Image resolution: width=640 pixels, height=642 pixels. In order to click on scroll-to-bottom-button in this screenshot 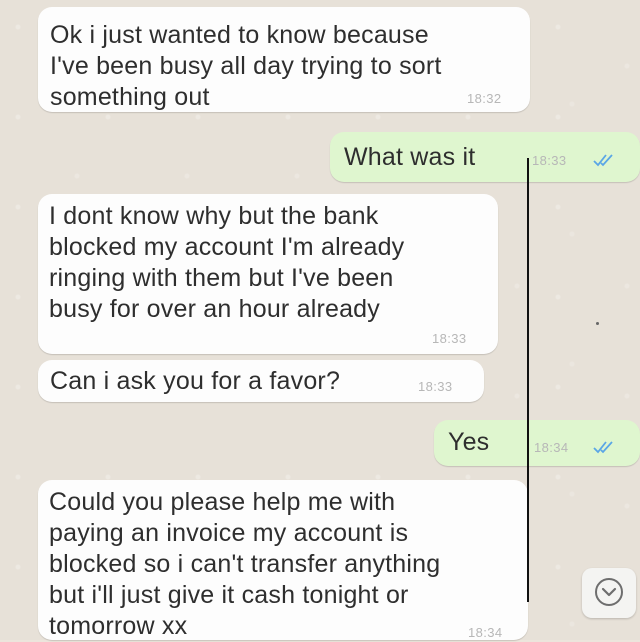, I will do `click(609, 593)`.